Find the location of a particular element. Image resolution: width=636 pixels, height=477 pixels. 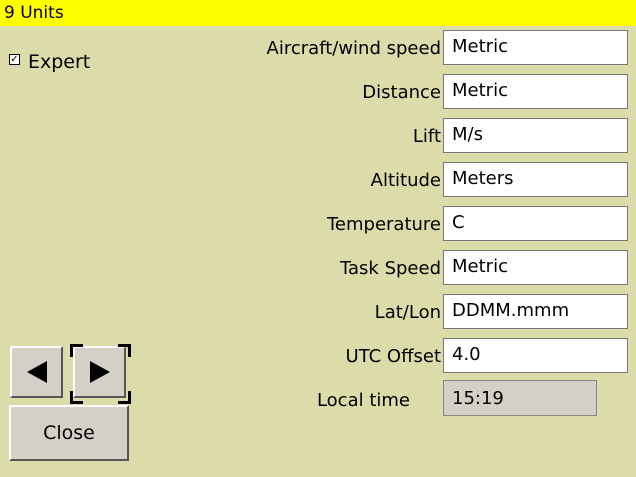

temperature-field: C is located at coordinates (535, 223).